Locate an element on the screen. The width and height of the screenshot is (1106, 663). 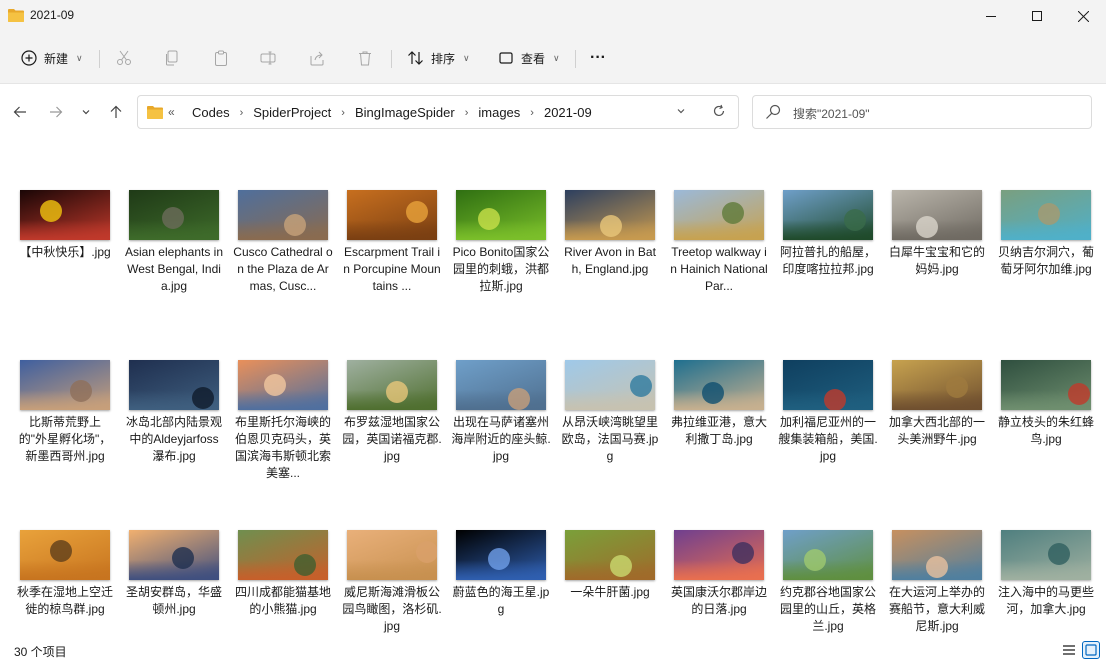
file-item: 冰岛北部内陆景观中的Aldeyjarfoss瀑布.jpg is located at coordinates (174, 440).